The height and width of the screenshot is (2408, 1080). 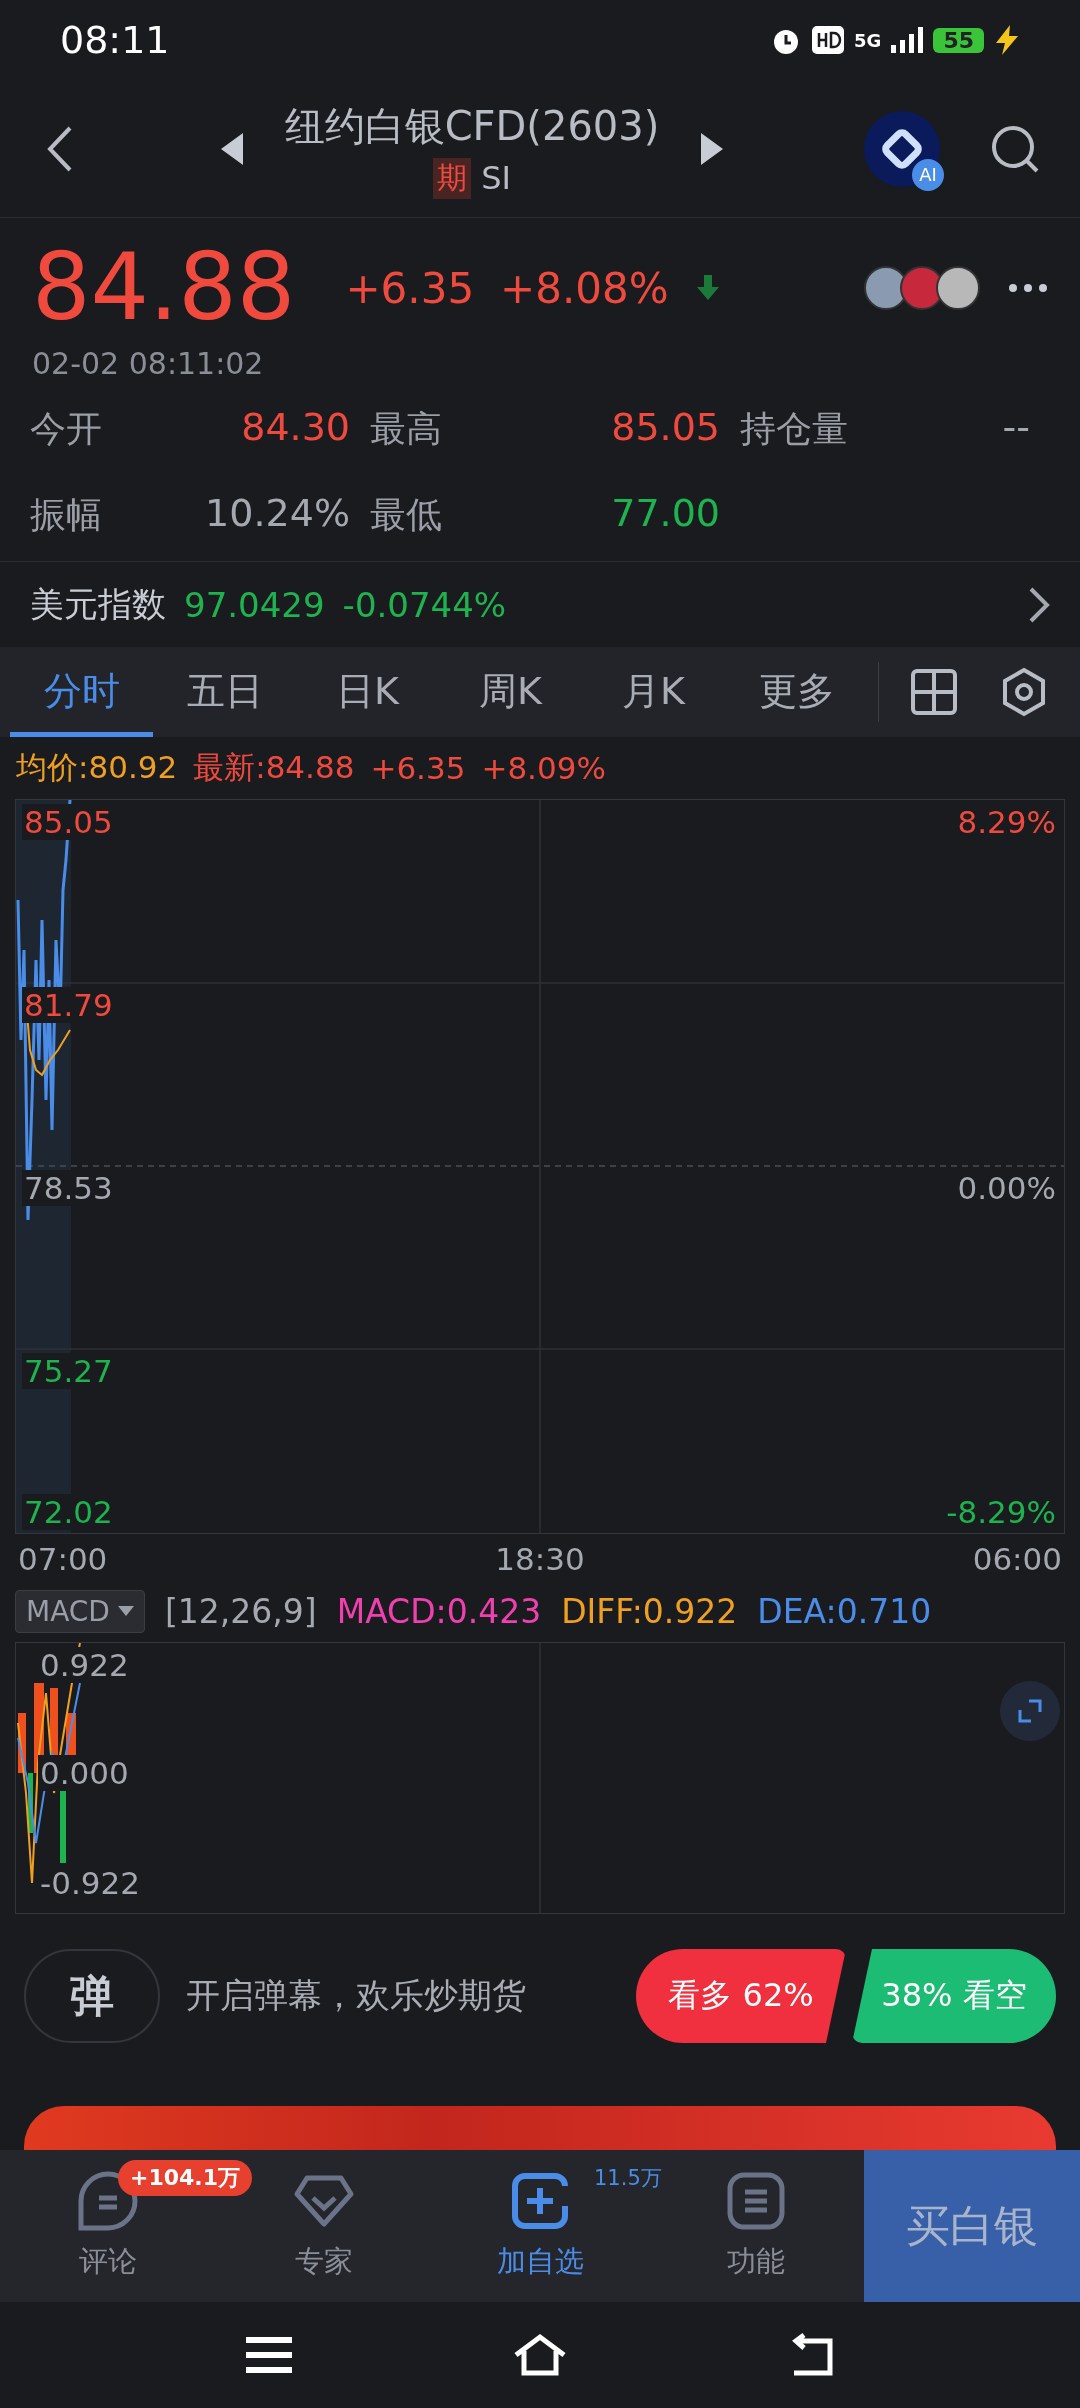 What do you see at coordinates (269, 2355) in the screenshot?
I see `menu-icon` at bounding box center [269, 2355].